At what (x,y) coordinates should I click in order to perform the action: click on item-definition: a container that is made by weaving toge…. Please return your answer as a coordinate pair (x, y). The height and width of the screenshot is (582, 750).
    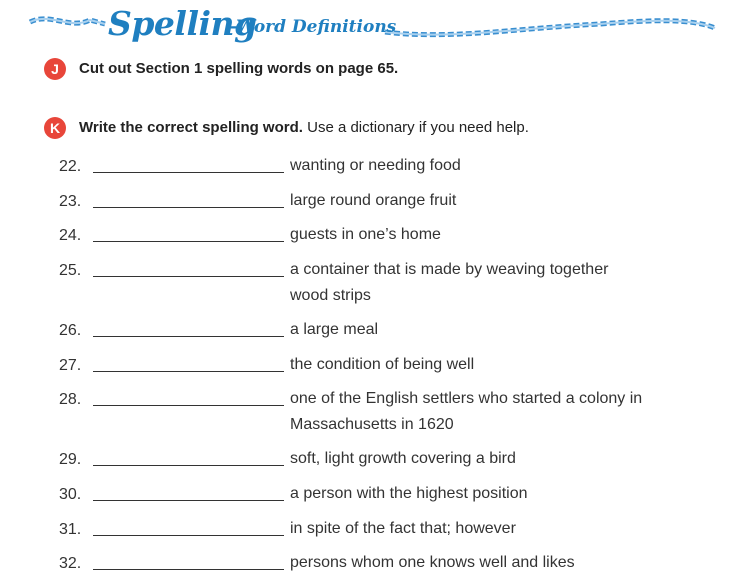
    Looking at the image, I should click on (449, 282).